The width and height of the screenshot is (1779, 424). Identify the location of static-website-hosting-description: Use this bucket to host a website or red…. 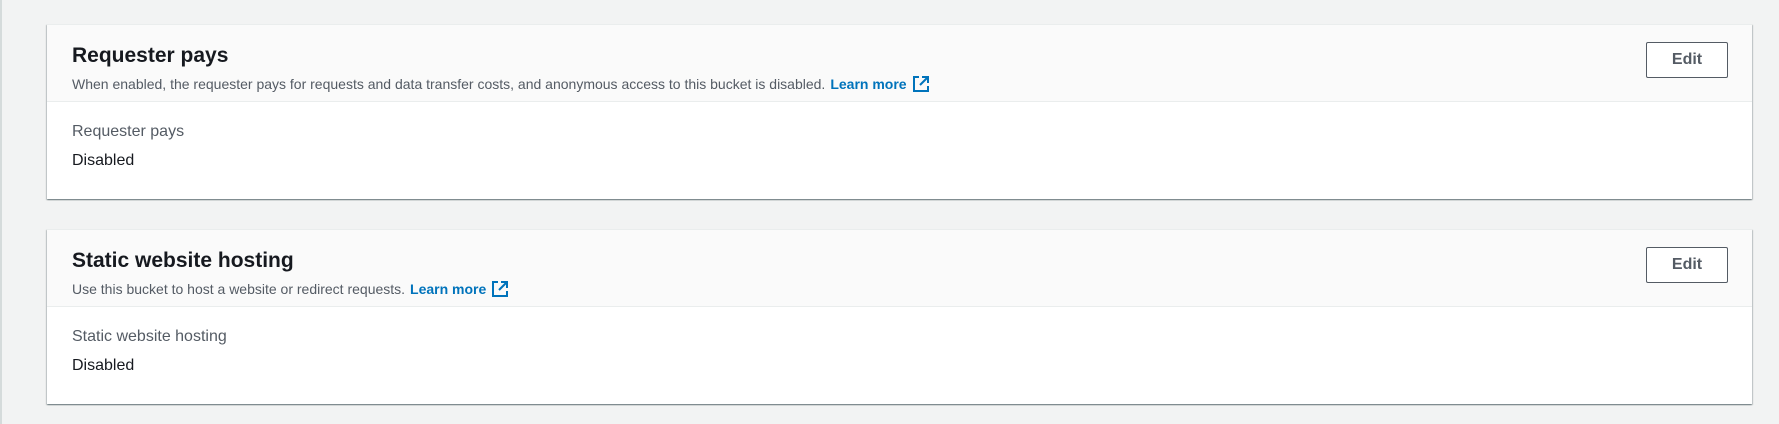
(290, 289).